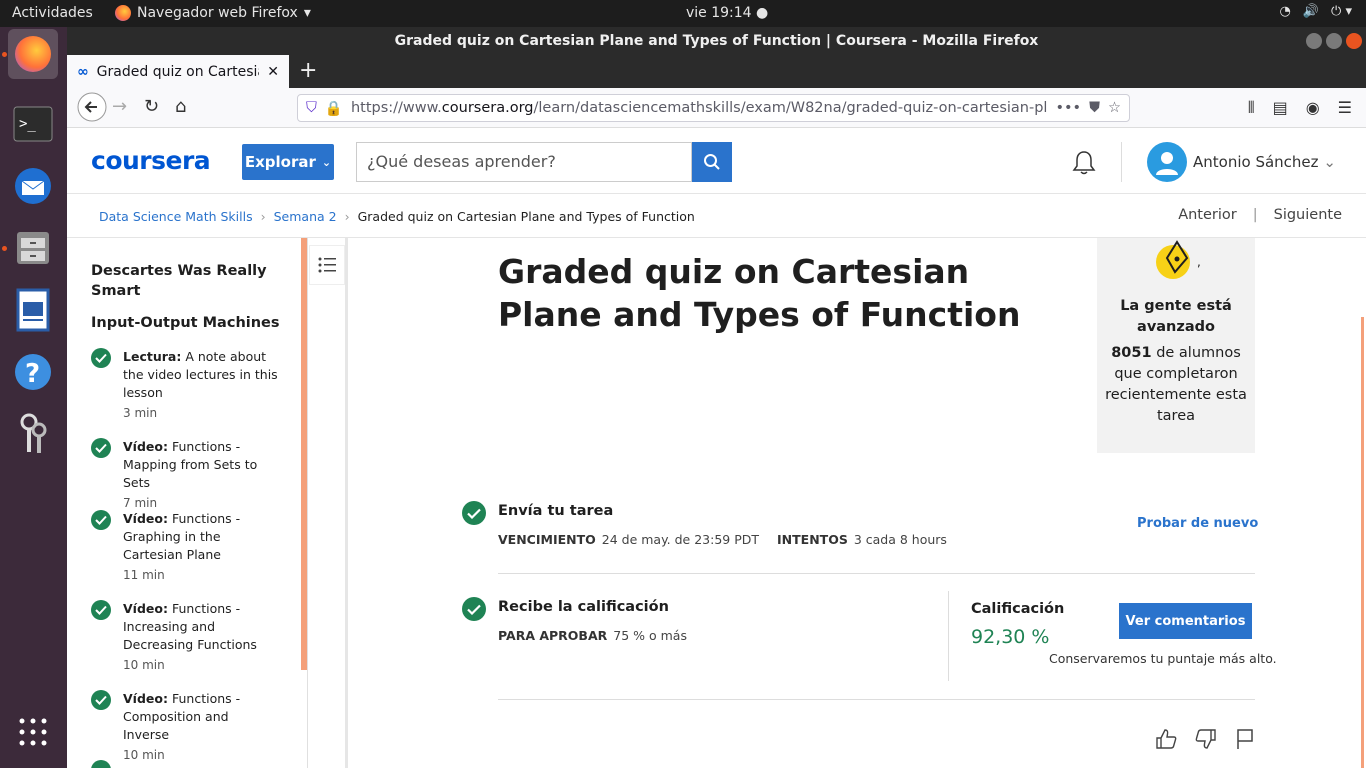 The width and height of the screenshot is (1366, 768). Describe the element at coordinates (151, 106) in the screenshot. I see `reload-button: ↻` at that location.